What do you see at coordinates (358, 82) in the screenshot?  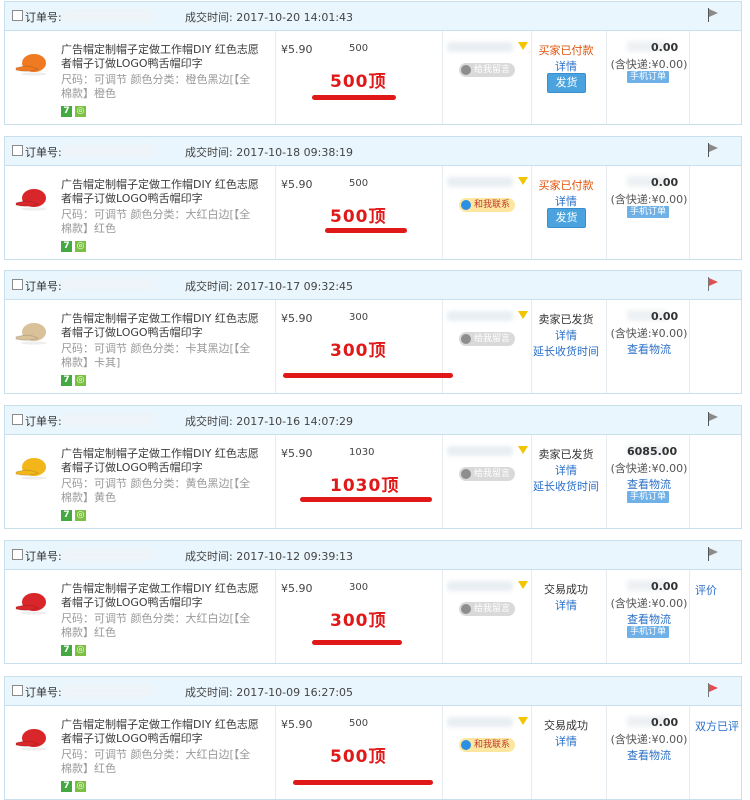 I see `handwritten-quantity-note: 500顶` at bounding box center [358, 82].